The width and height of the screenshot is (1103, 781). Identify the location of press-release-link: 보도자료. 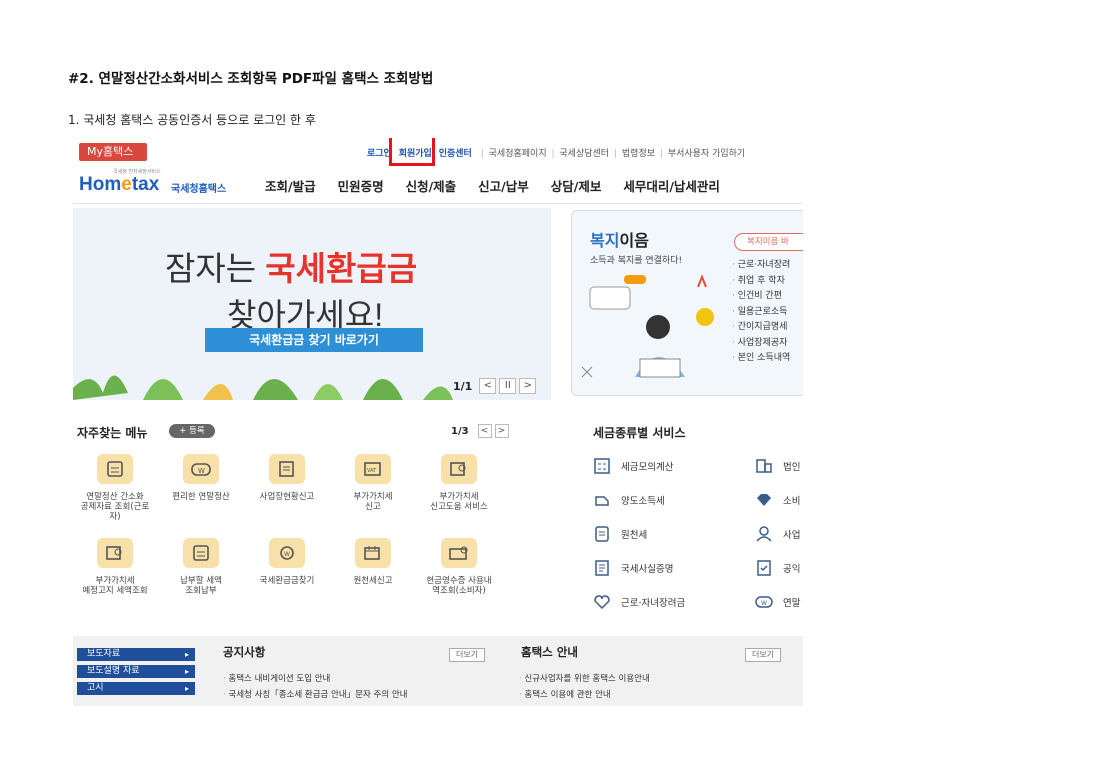
(136, 654).